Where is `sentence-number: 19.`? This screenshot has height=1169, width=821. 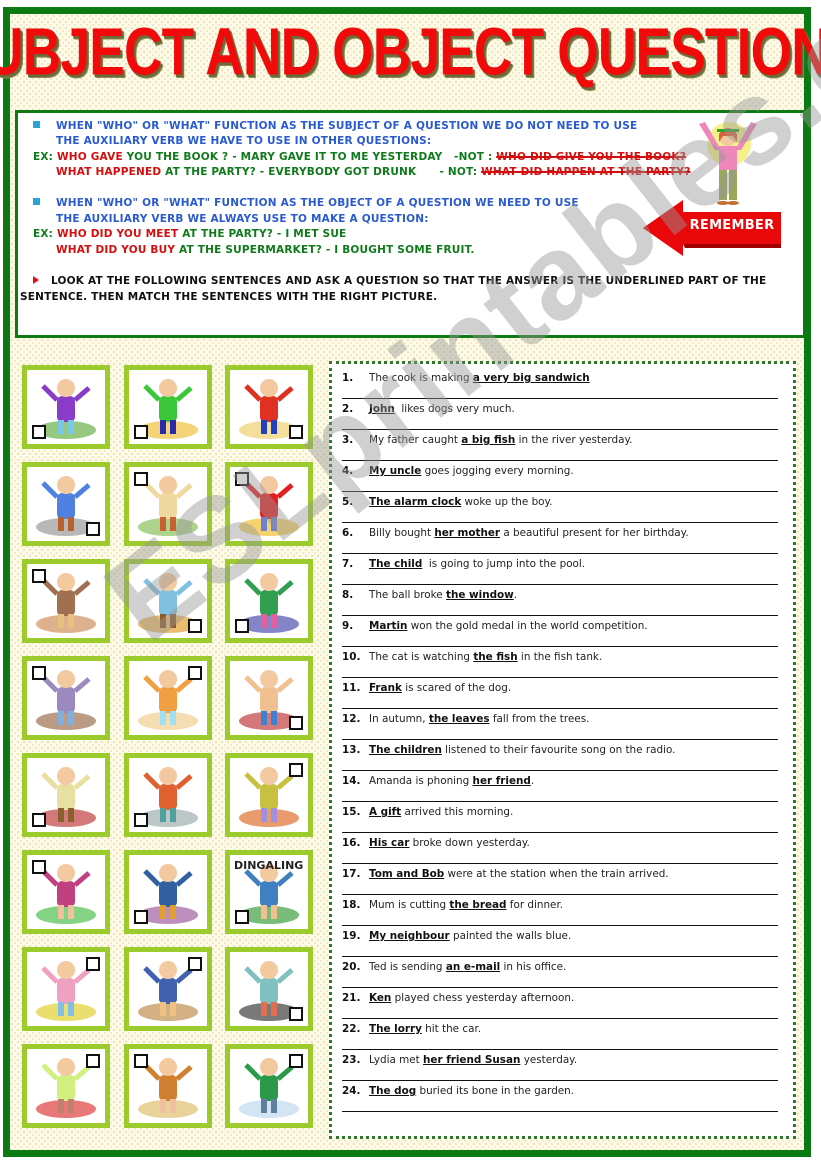
sentence-number: 19. is located at coordinates (351, 936).